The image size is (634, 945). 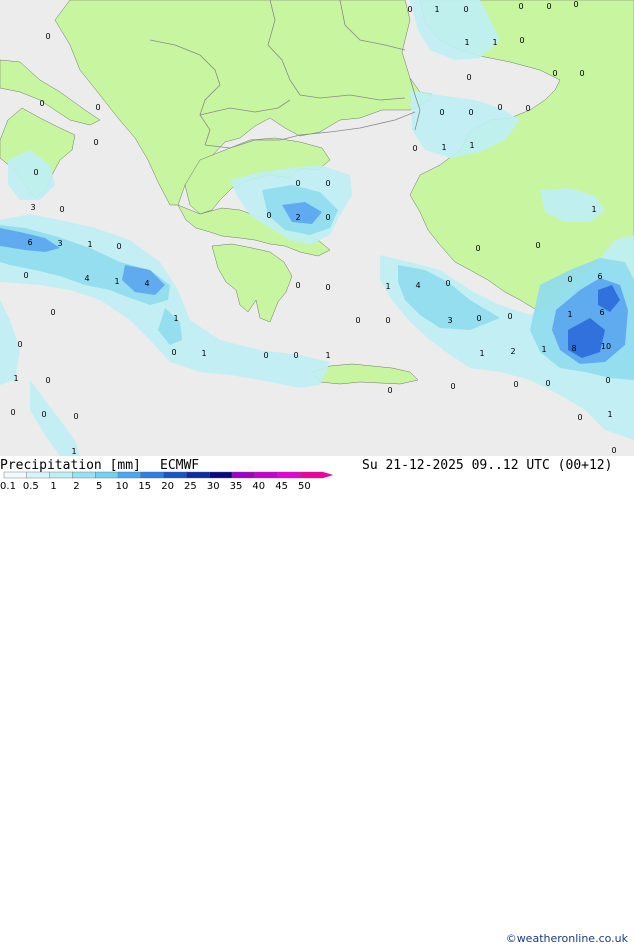 I want to click on scale-tick-labels: 0.1 0.5 1 2 5 10 15 20 25 30 35 40 45 50, so click(x=155, y=485).